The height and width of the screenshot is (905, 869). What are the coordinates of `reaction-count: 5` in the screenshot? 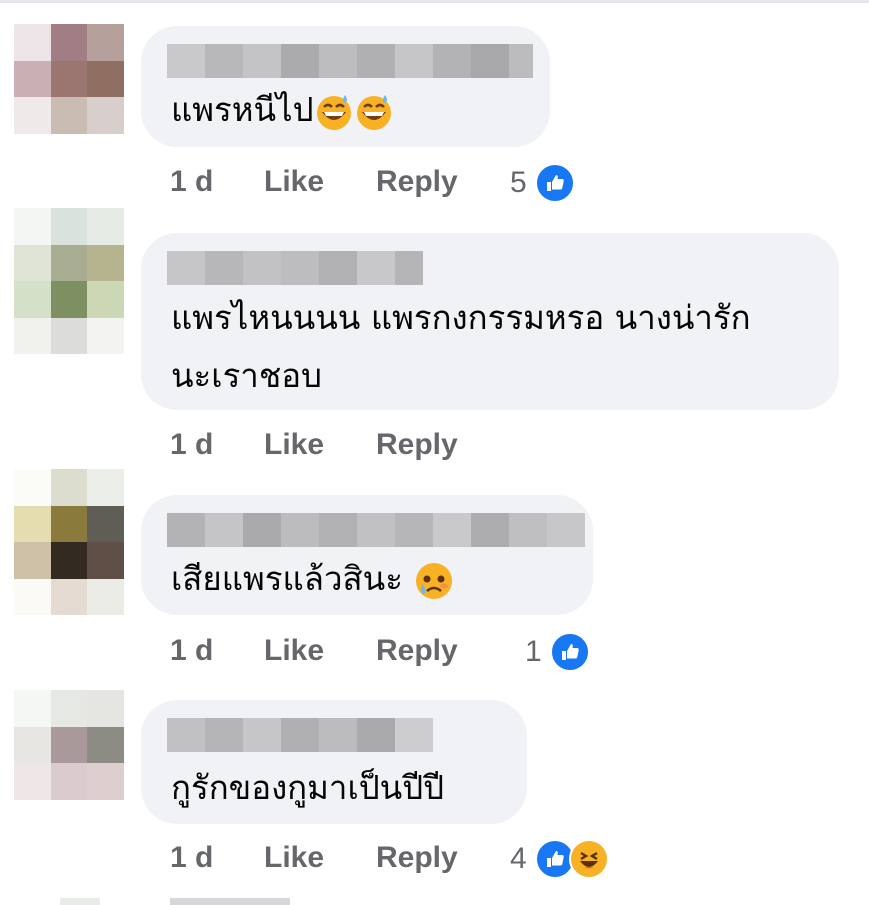 It's located at (518, 182).